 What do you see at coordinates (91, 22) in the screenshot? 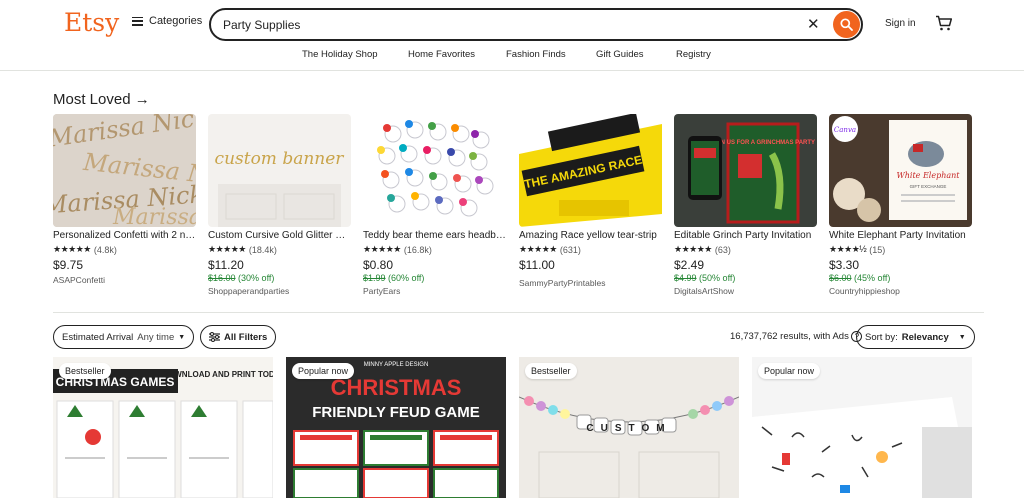
I see `etsy-logo: Etsy` at bounding box center [91, 22].